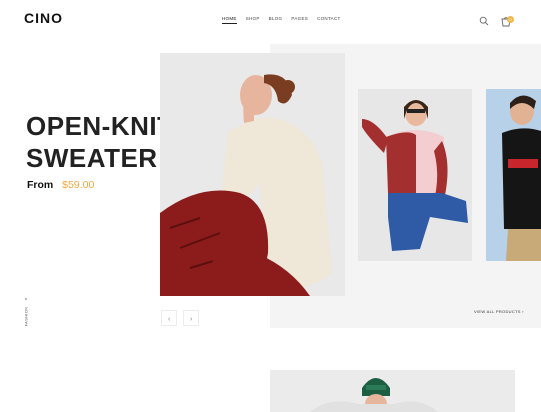  What do you see at coordinates (513, 175) in the screenshot?
I see `product-photo-hoodie` at bounding box center [513, 175].